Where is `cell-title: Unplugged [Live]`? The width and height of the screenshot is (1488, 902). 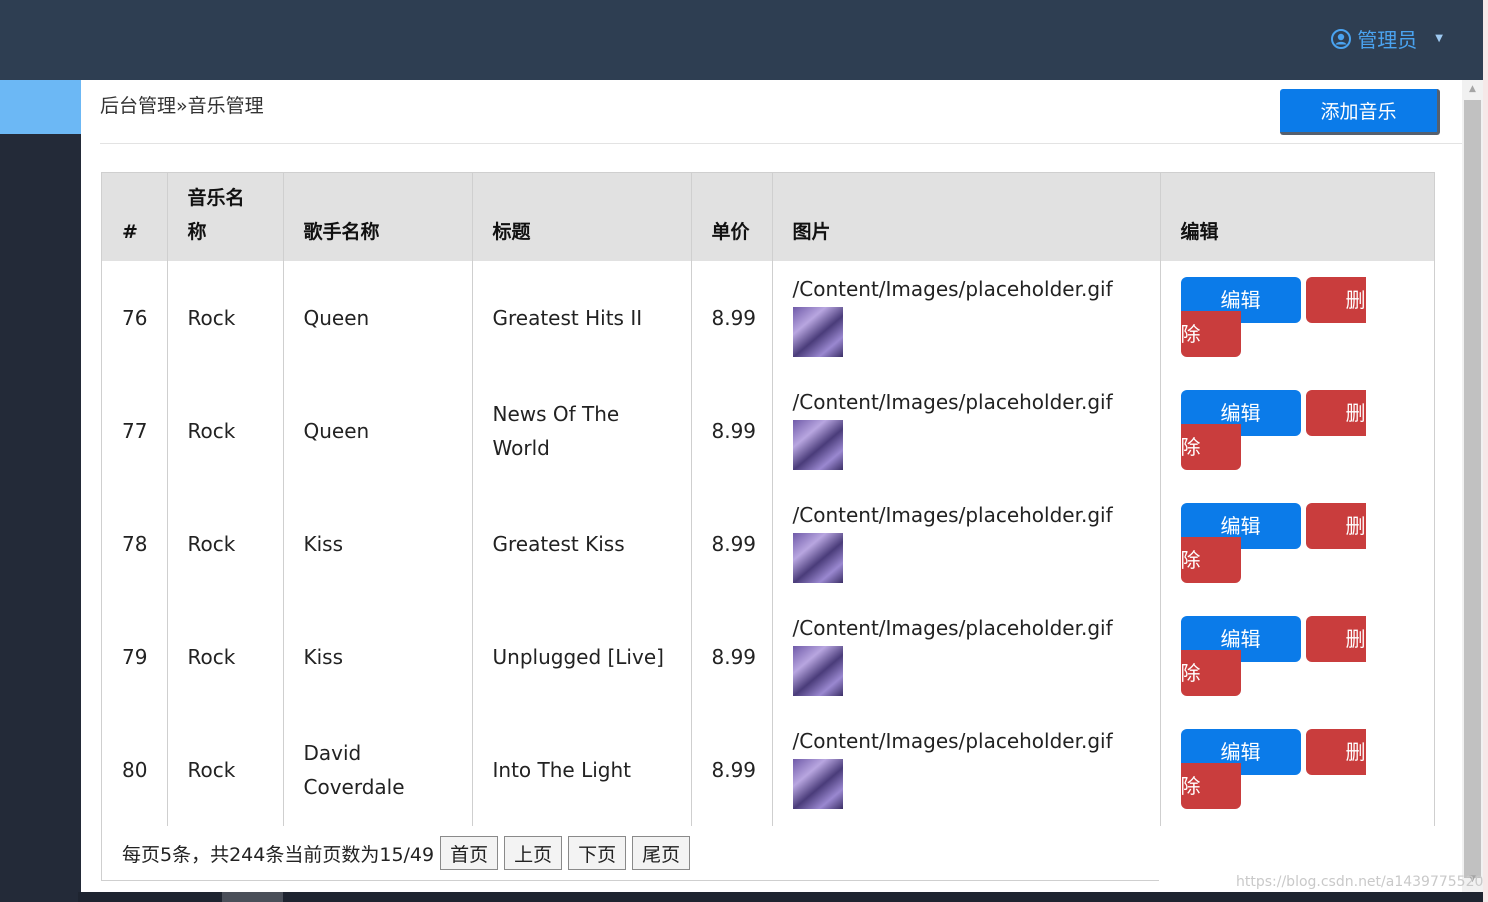
cell-title: Unplugged [Live] is located at coordinates (581, 656).